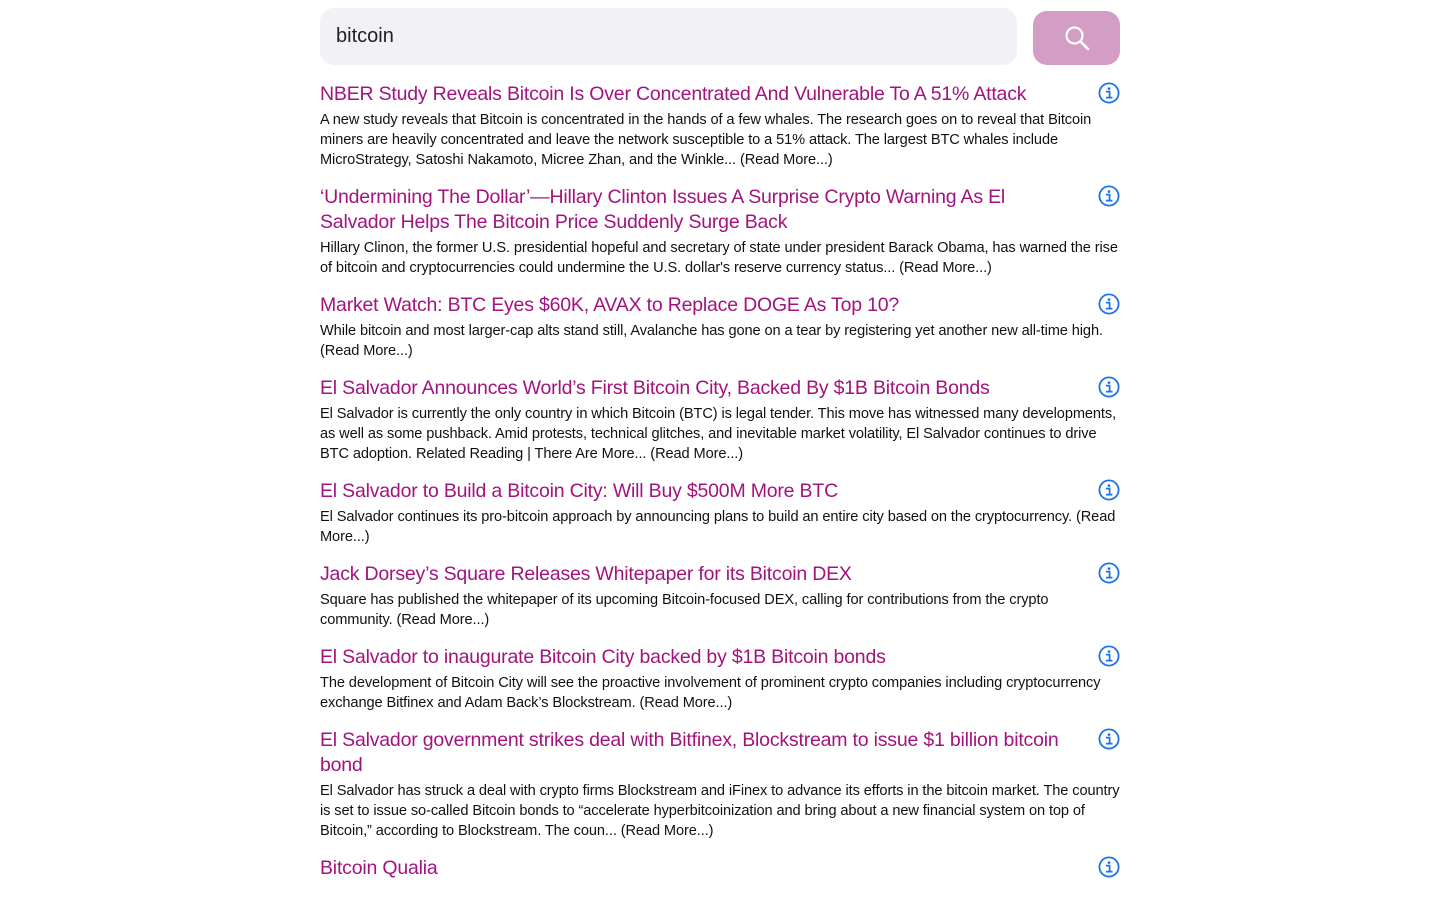 The width and height of the screenshot is (1440, 900). I want to click on search-bar, so click(720, 36).